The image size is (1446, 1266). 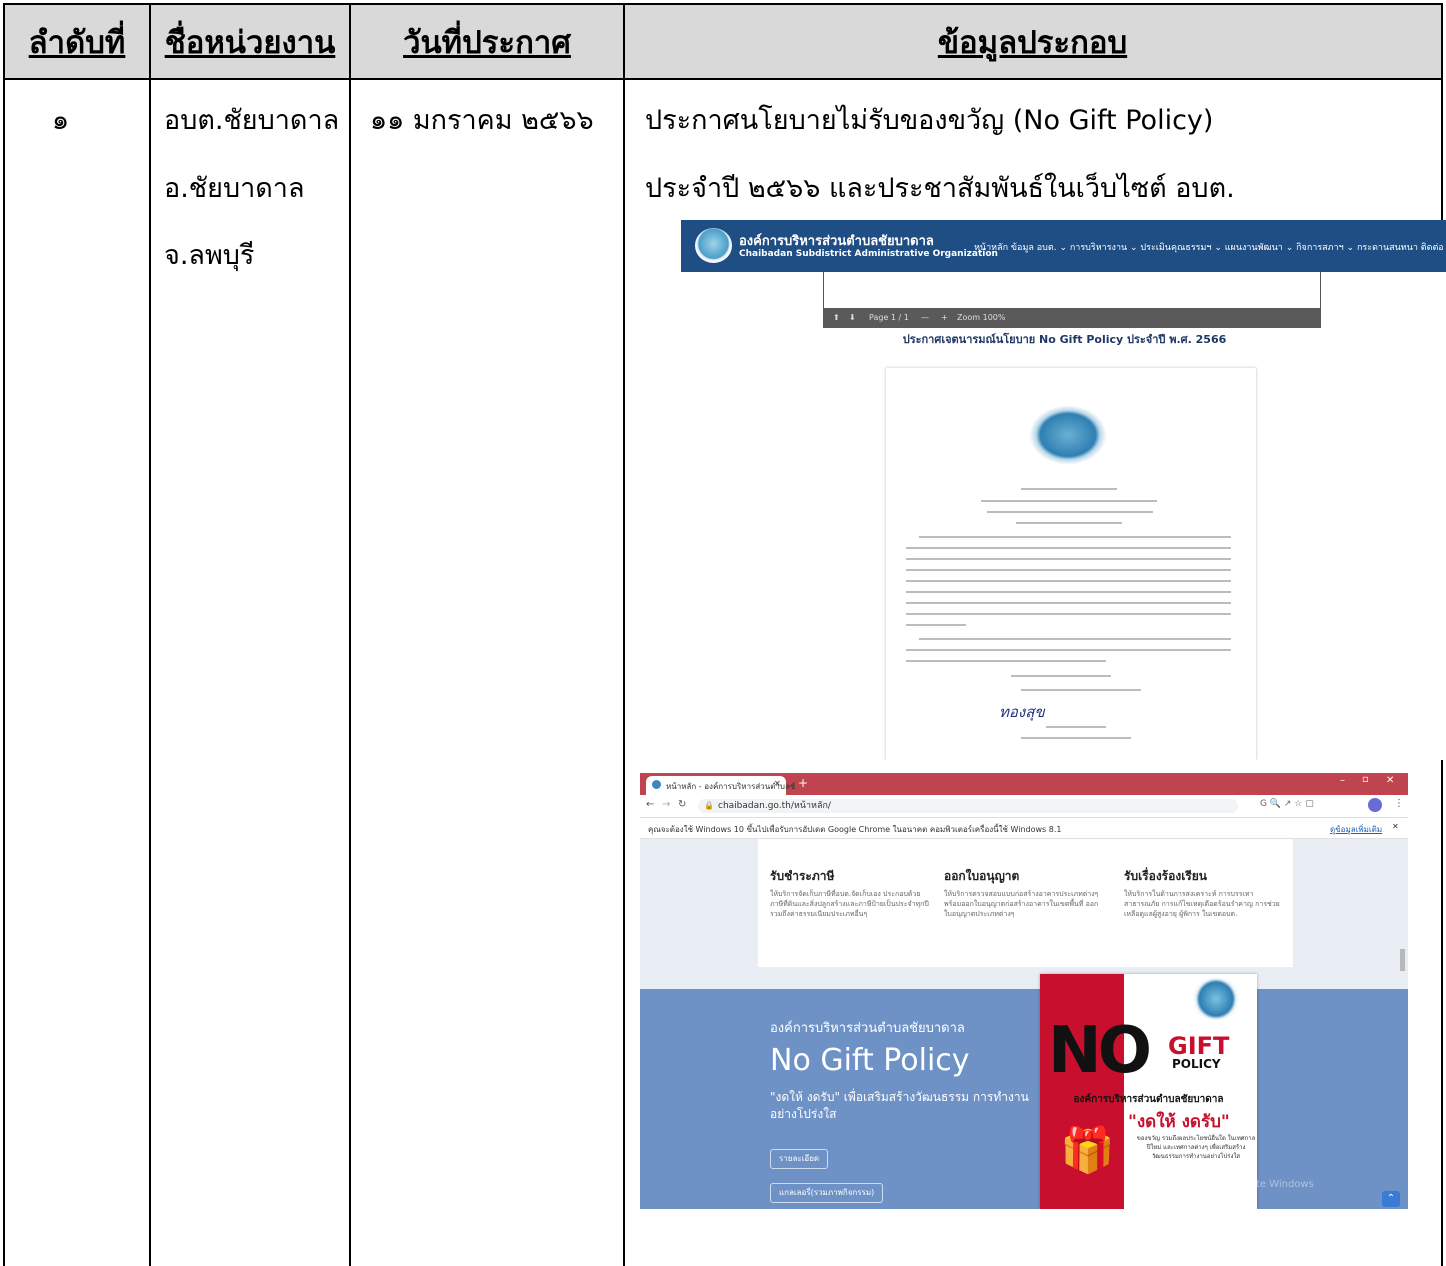 I want to click on chevron-up-icon: ⌃, so click(x=1391, y=1199).